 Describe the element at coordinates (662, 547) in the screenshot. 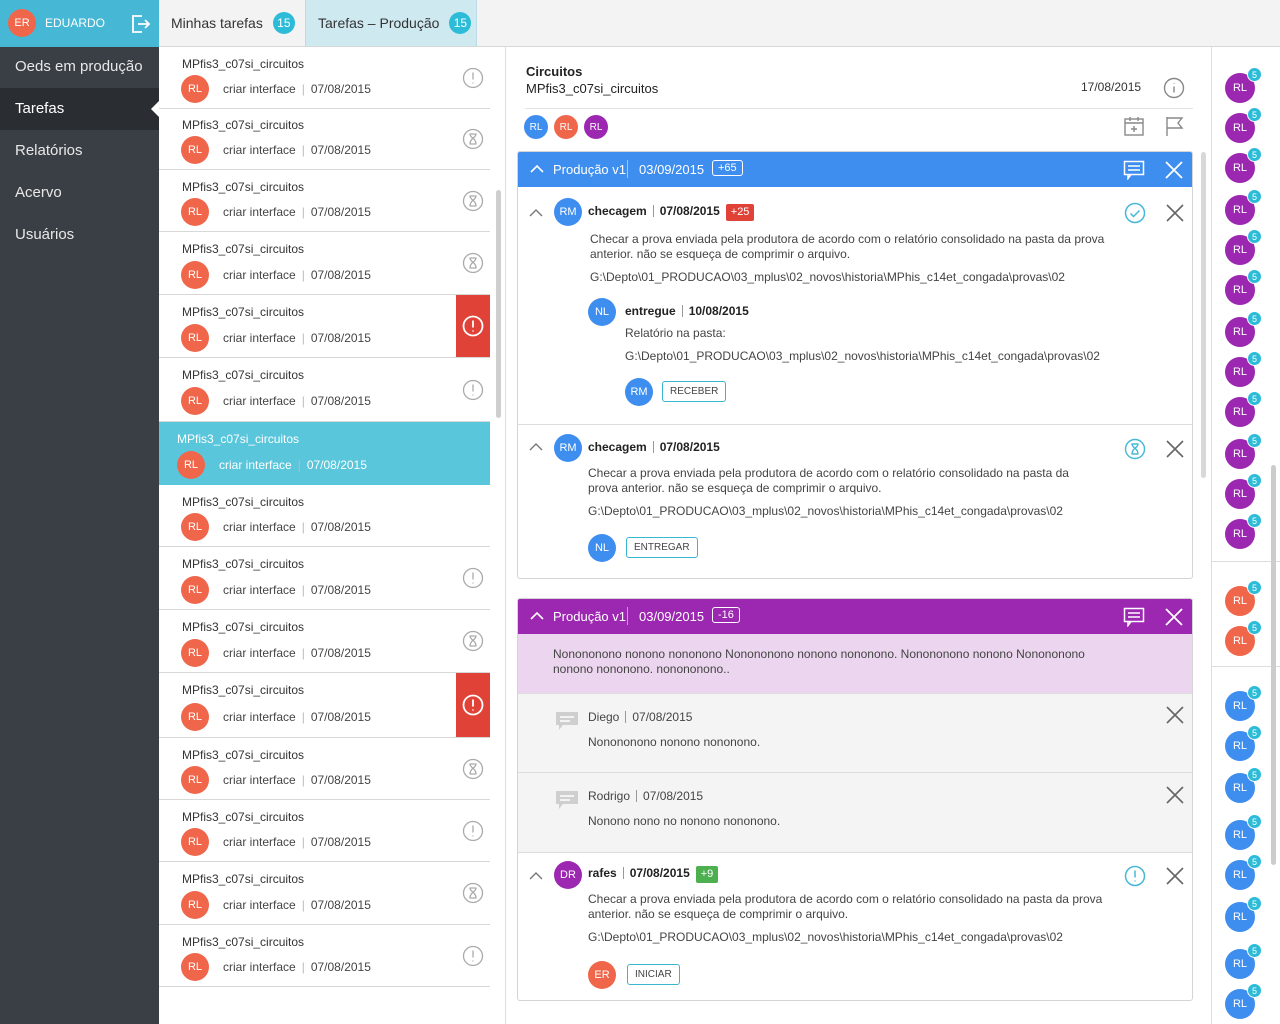

I see `entregar-button: ENTREGAR` at that location.